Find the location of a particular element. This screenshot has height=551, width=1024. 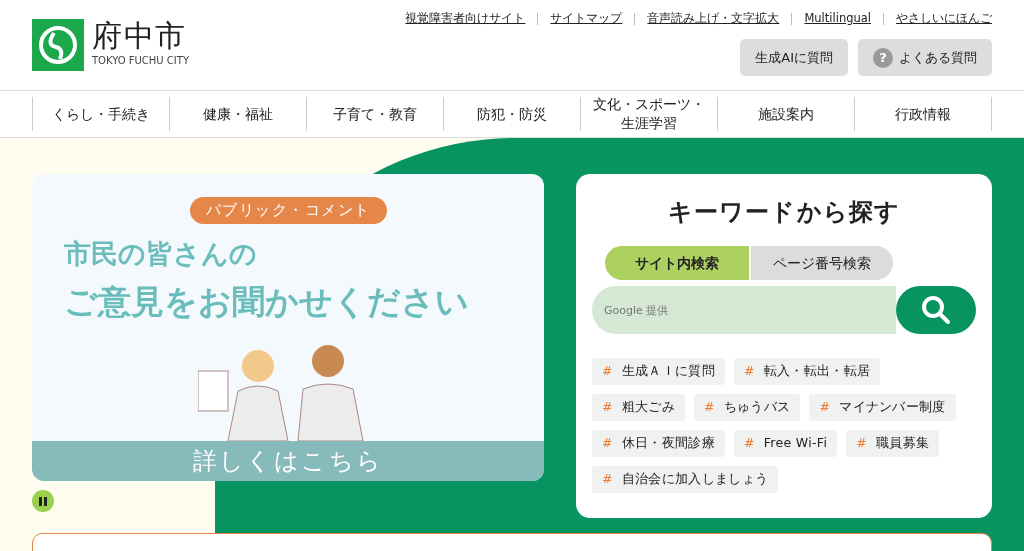

nav-item: 文化・スポーツ・ 生涯学習 is located at coordinates (648, 114).